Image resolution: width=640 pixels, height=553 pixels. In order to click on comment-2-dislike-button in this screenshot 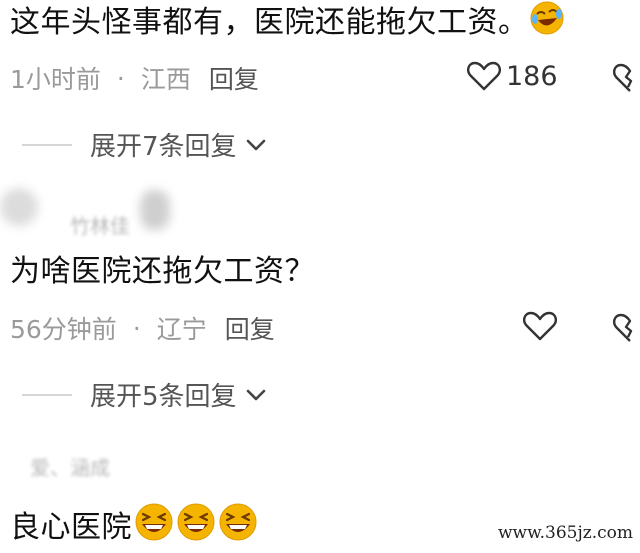, I will do `click(626, 330)`.